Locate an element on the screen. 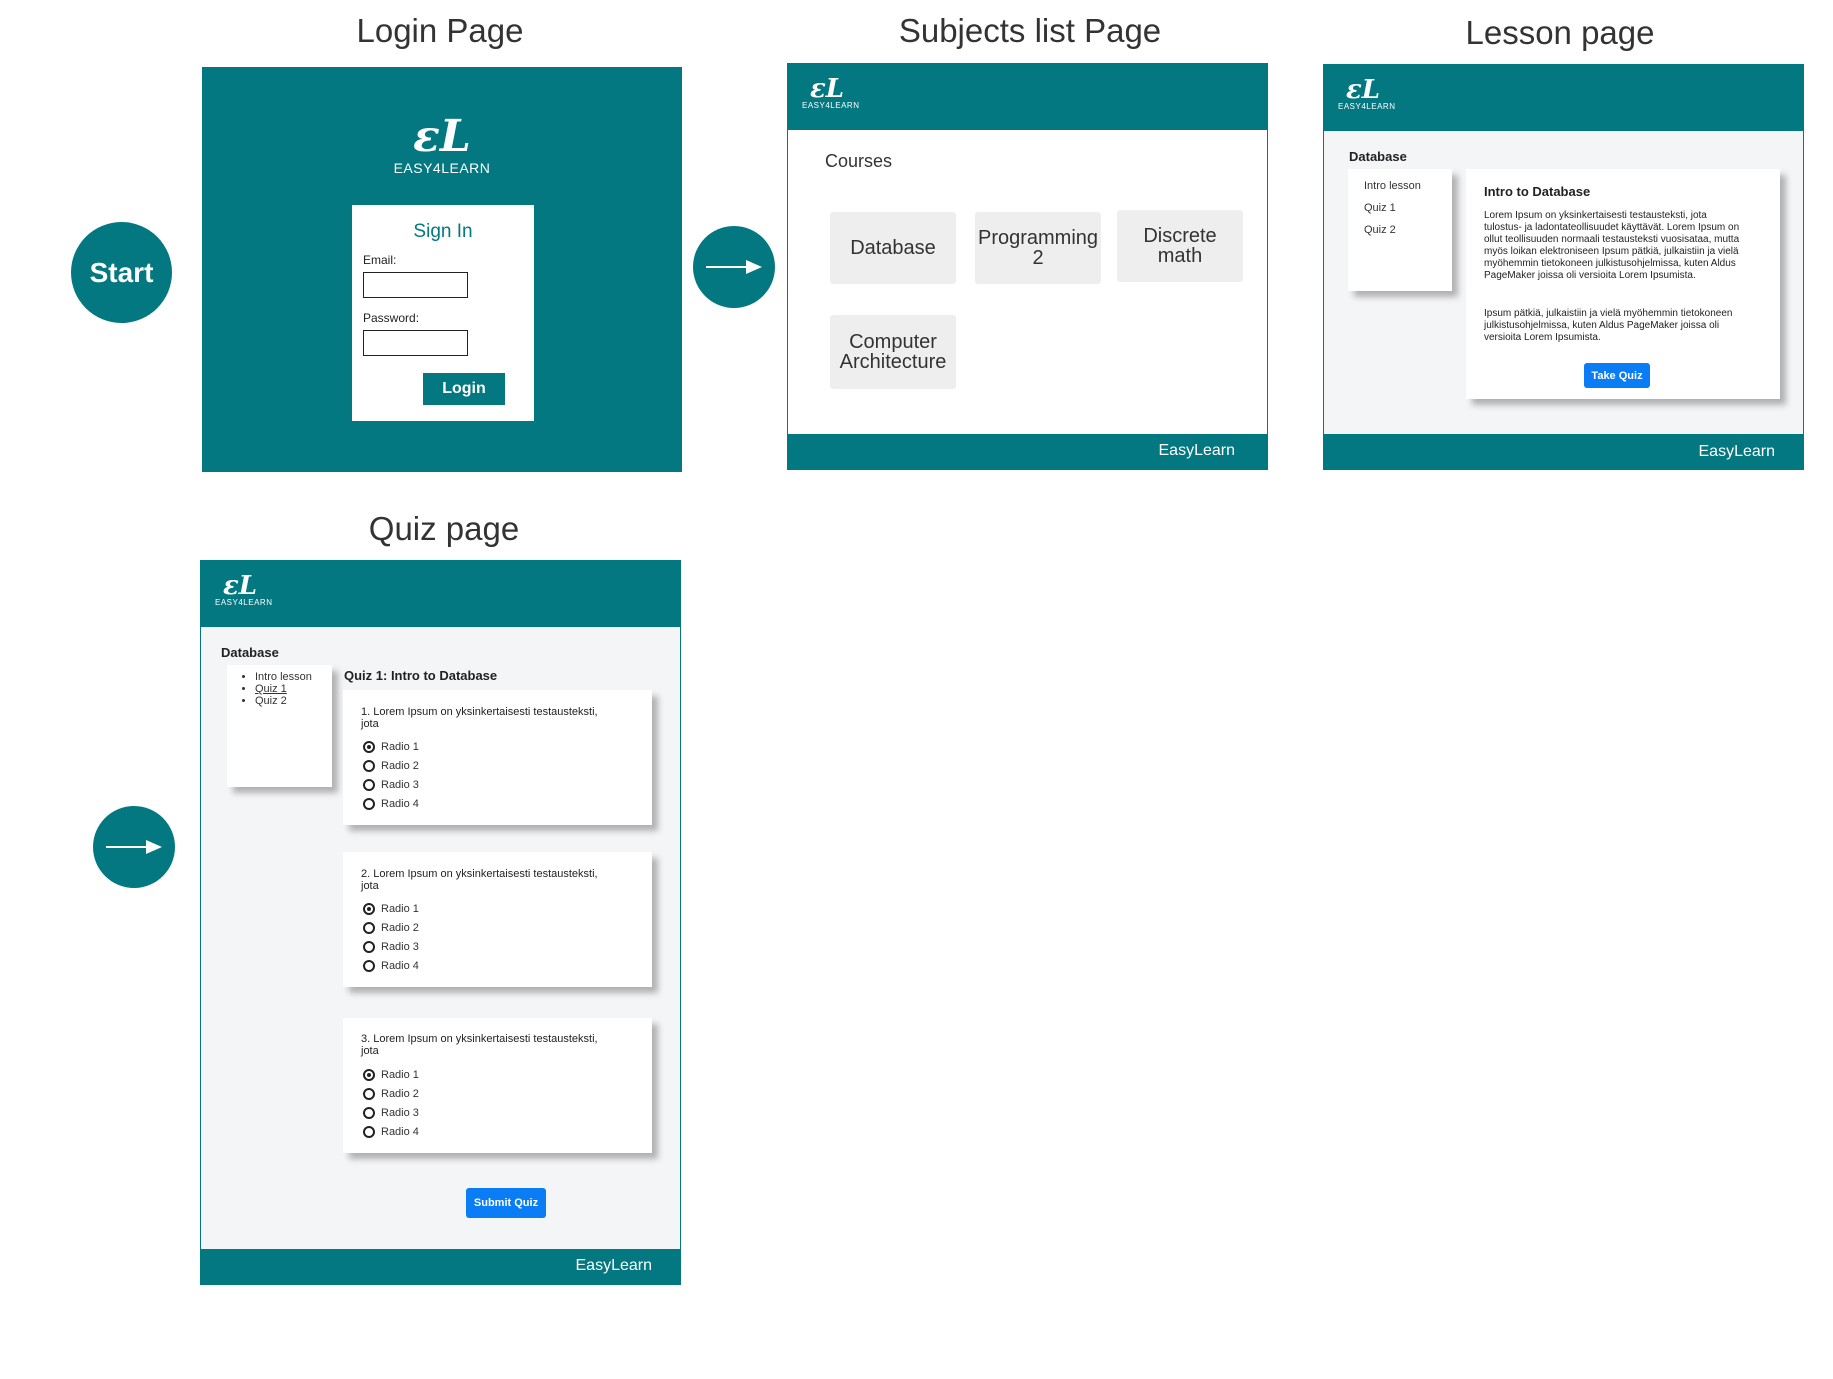  subjects-page-title: Subjects list Page is located at coordinates (1030, 30).